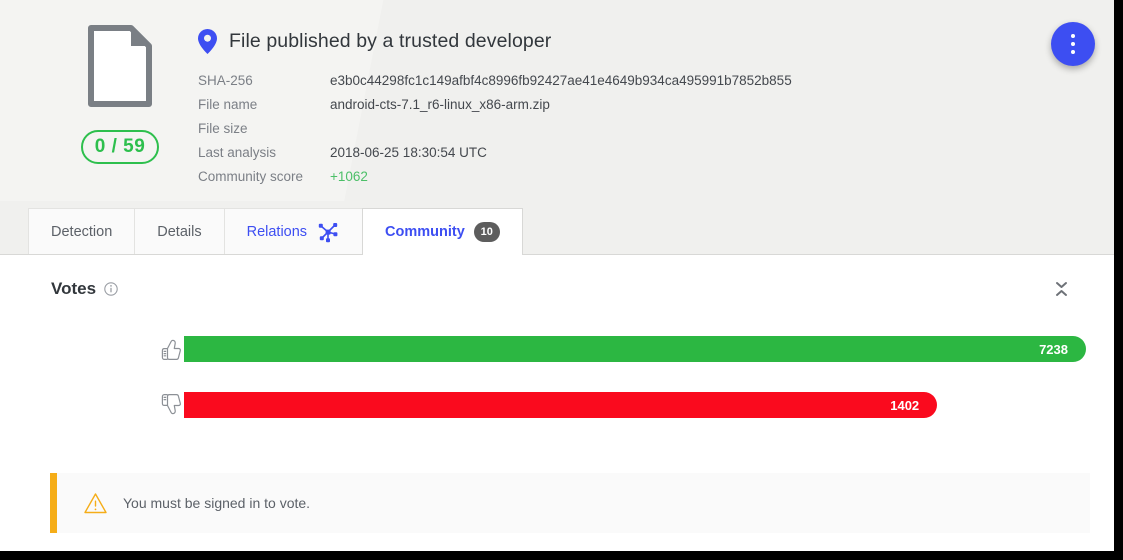  What do you see at coordinates (207, 41) in the screenshot?
I see `map-pin-icon` at bounding box center [207, 41].